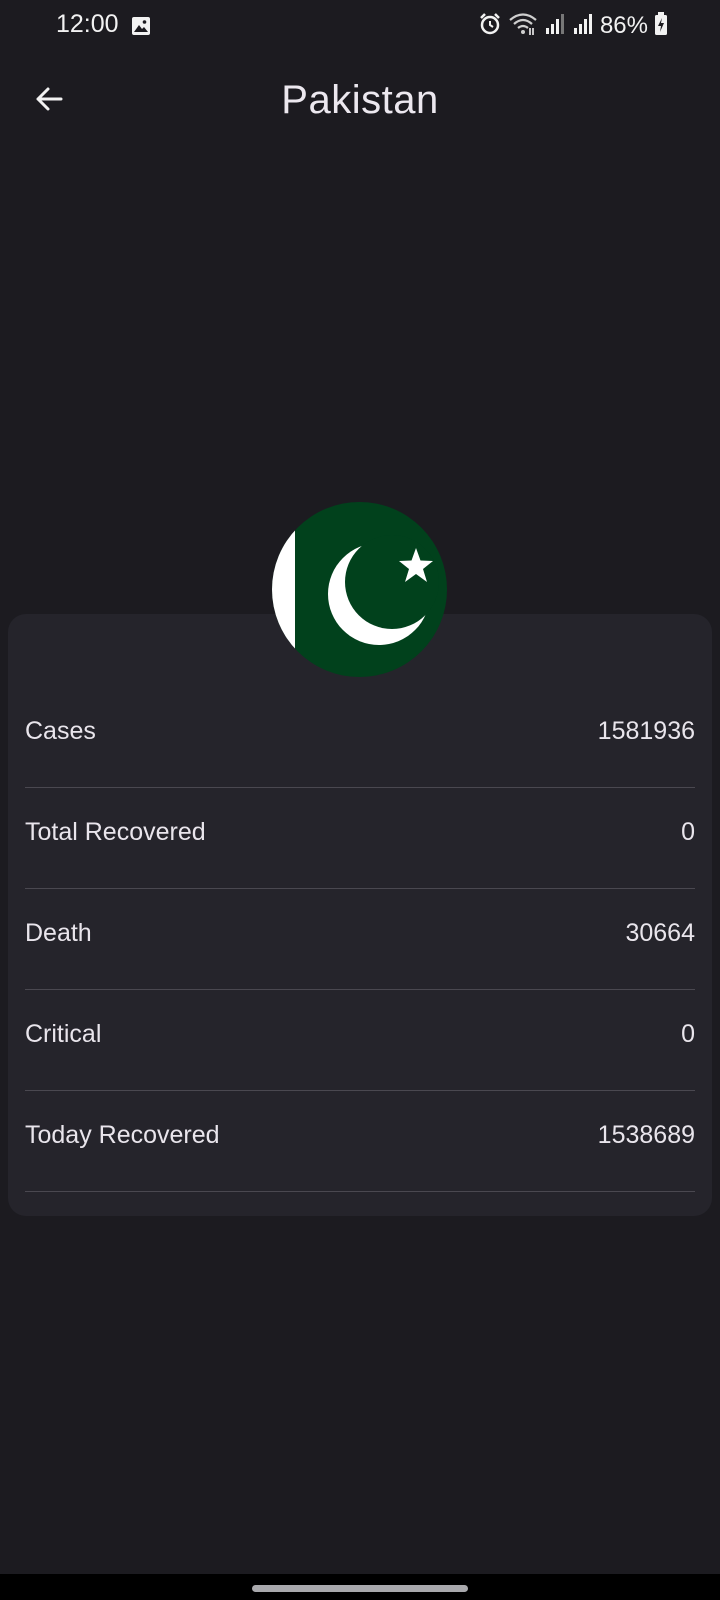 This screenshot has height=1600, width=720. Describe the element at coordinates (646, 1135) in the screenshot. I see `stat-value: 1538689` at that location.